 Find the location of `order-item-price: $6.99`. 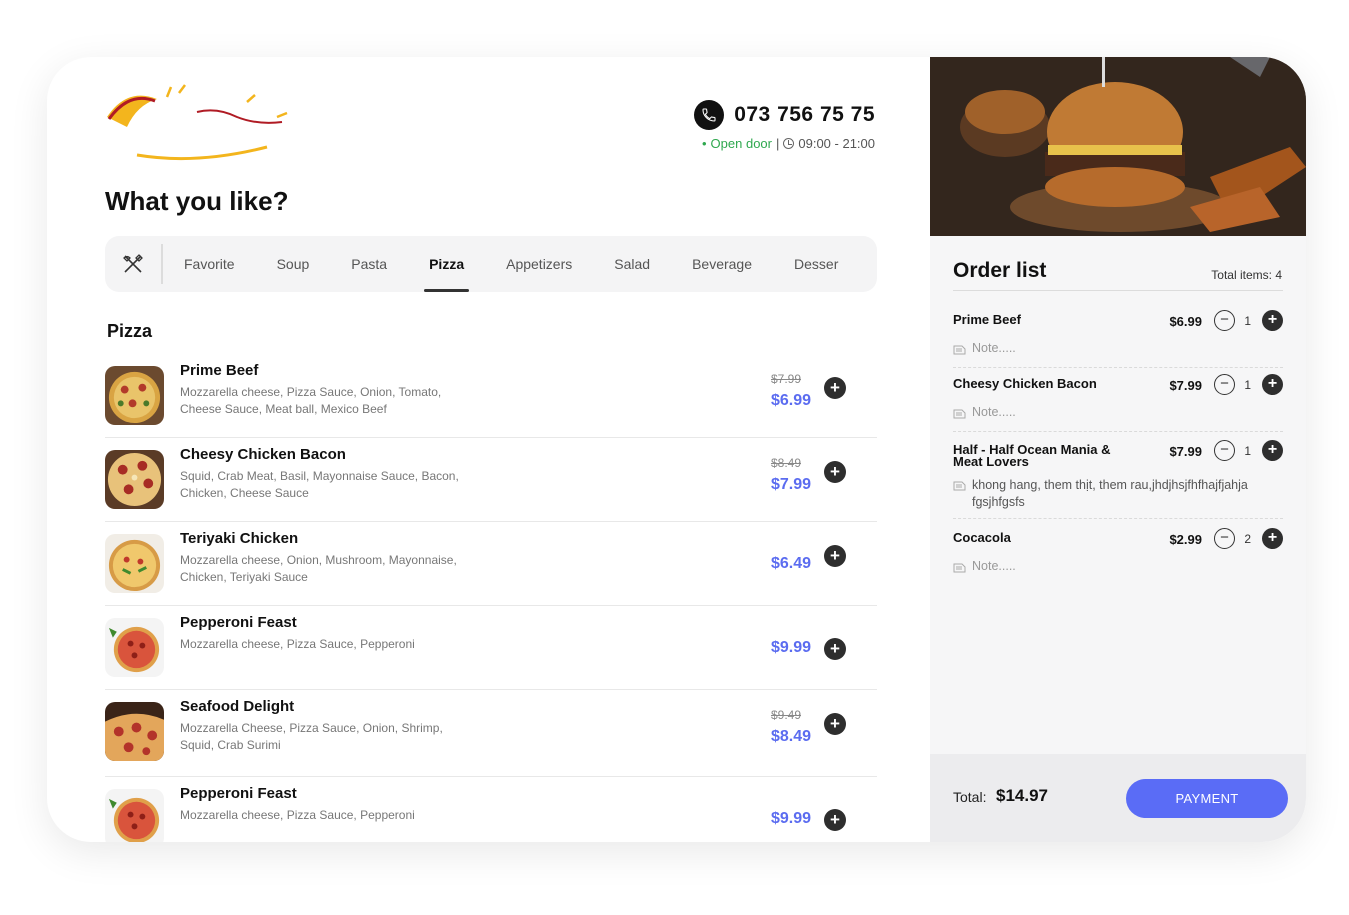

order-item-price: $6.99 is located at coordinates (1185, 321).